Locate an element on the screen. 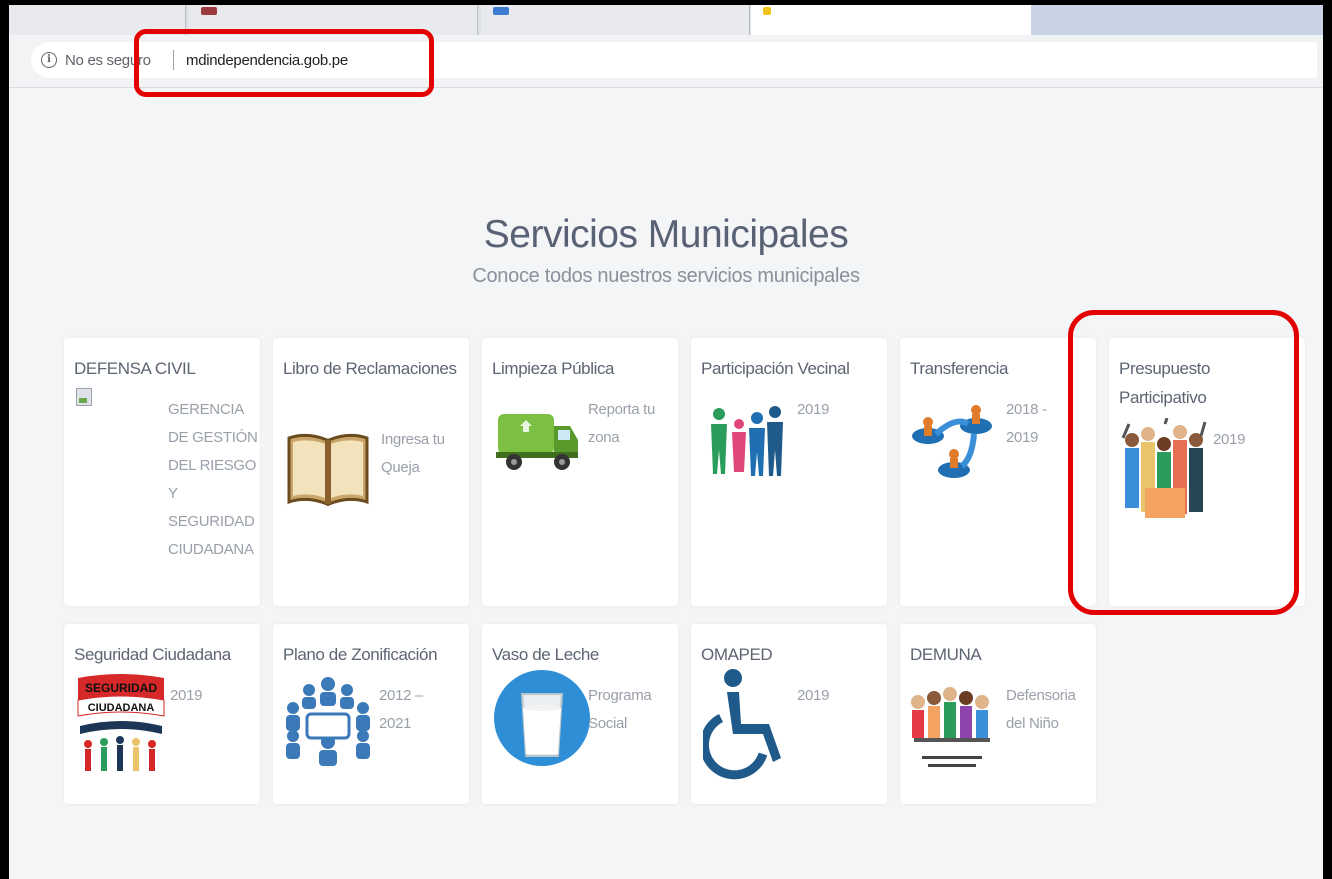 The height and width of the screenshot is (879, 1332). logo-text: SEGURIDAD is located at coordinates (121, 688).